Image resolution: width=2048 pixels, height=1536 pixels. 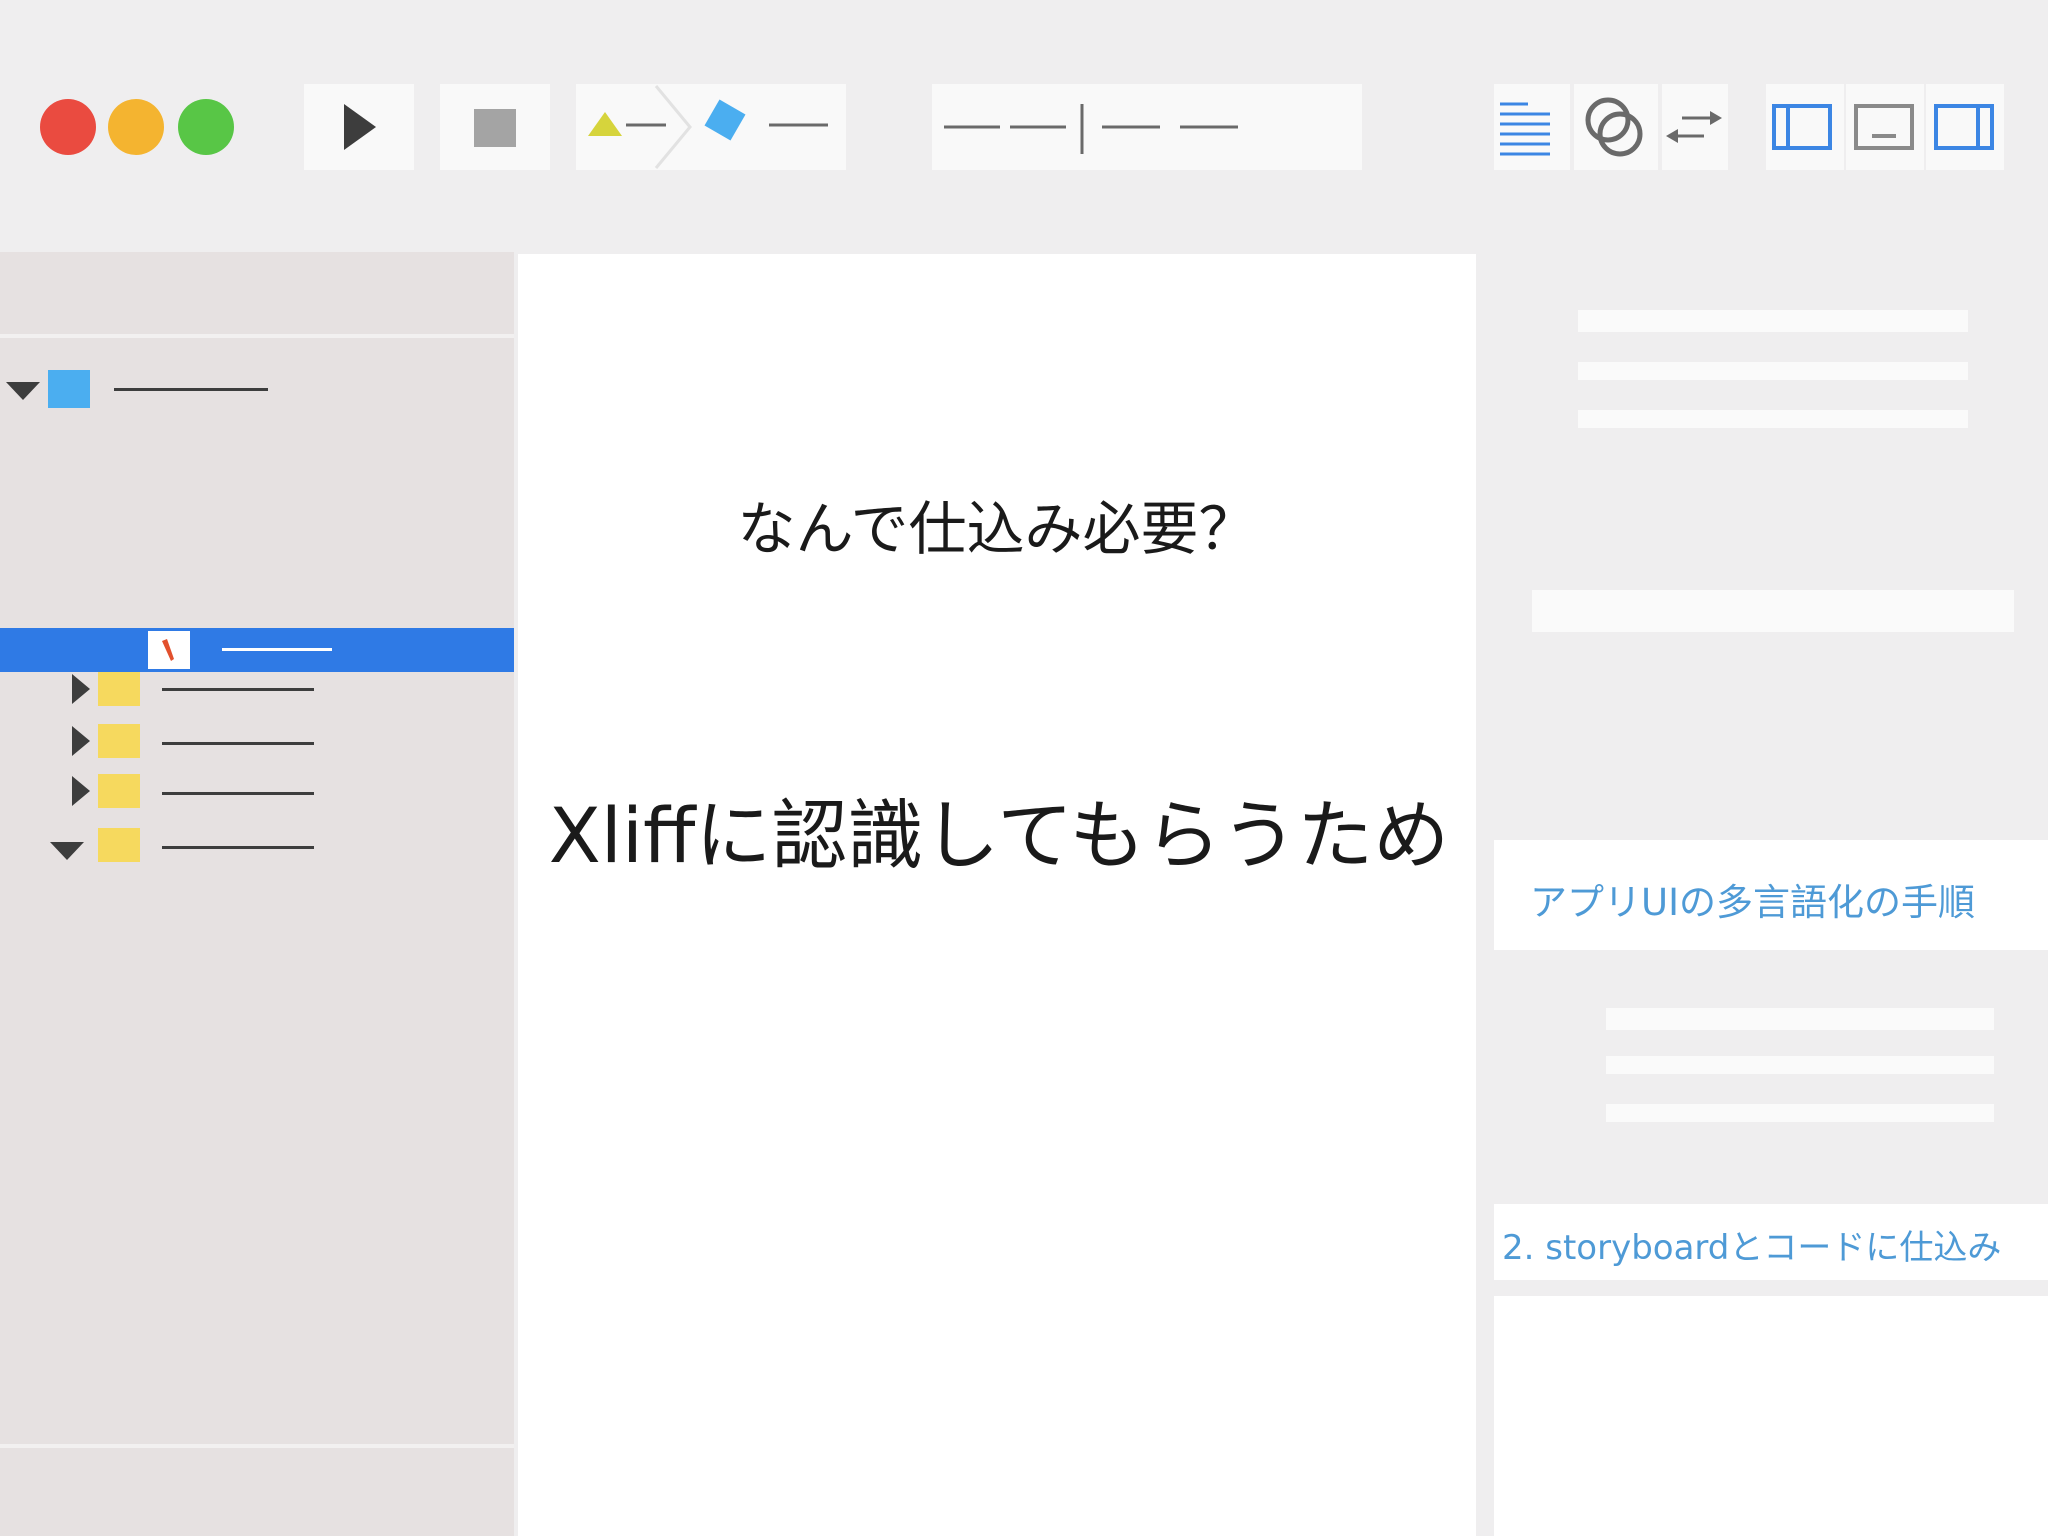 I want to click on standard-editor-button, so click(x=1532, y=127).